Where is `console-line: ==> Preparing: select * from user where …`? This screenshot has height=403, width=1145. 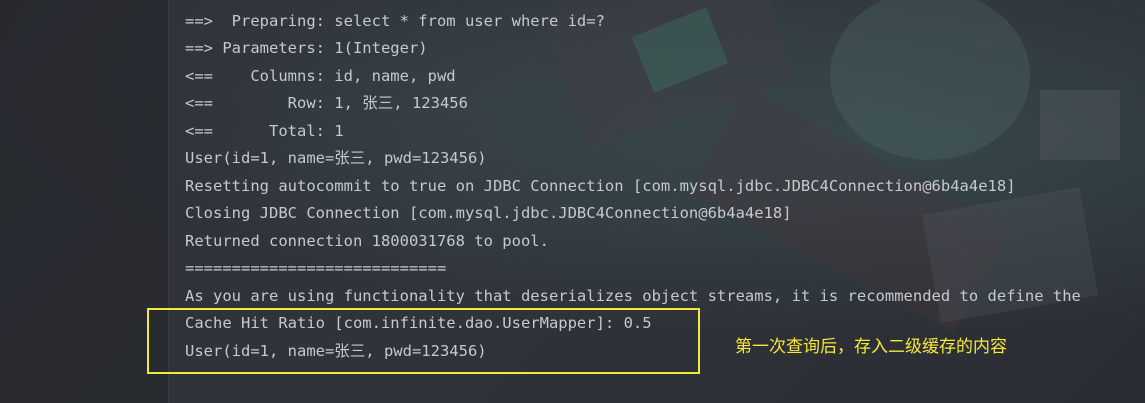 console-line: ==> Preparing: select * from user where … is located at coordinates (395, 21).